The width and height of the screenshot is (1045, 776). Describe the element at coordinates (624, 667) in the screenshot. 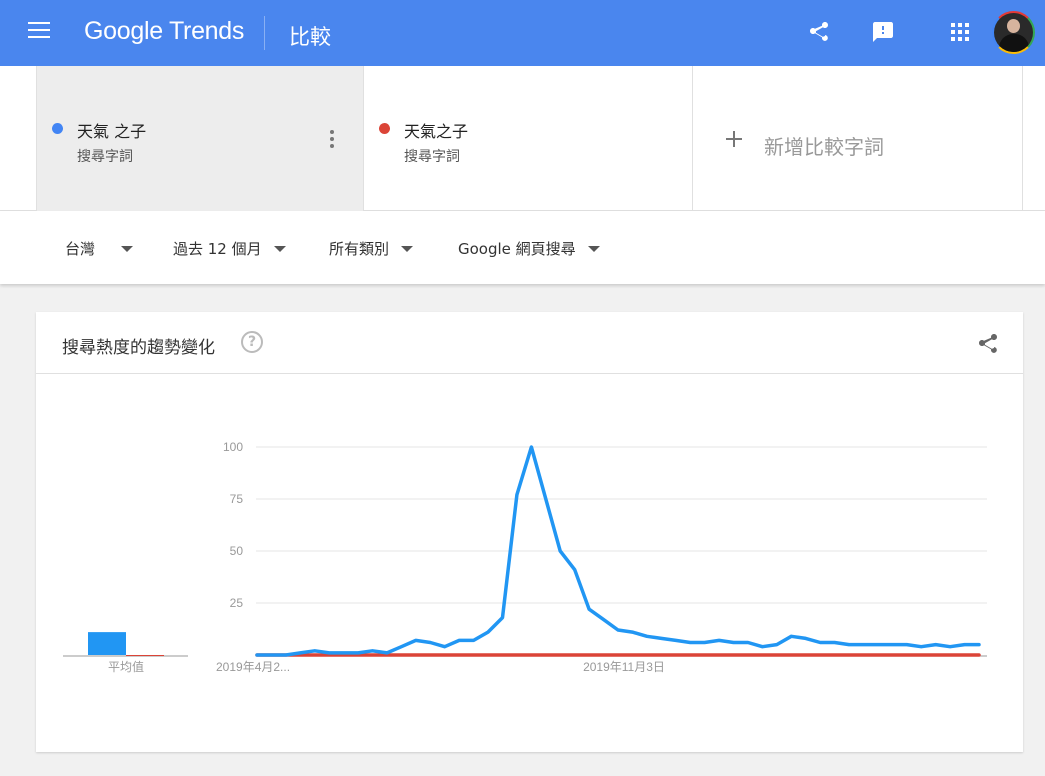

I see `x-tick-label: 2019年11月3日` at that location.